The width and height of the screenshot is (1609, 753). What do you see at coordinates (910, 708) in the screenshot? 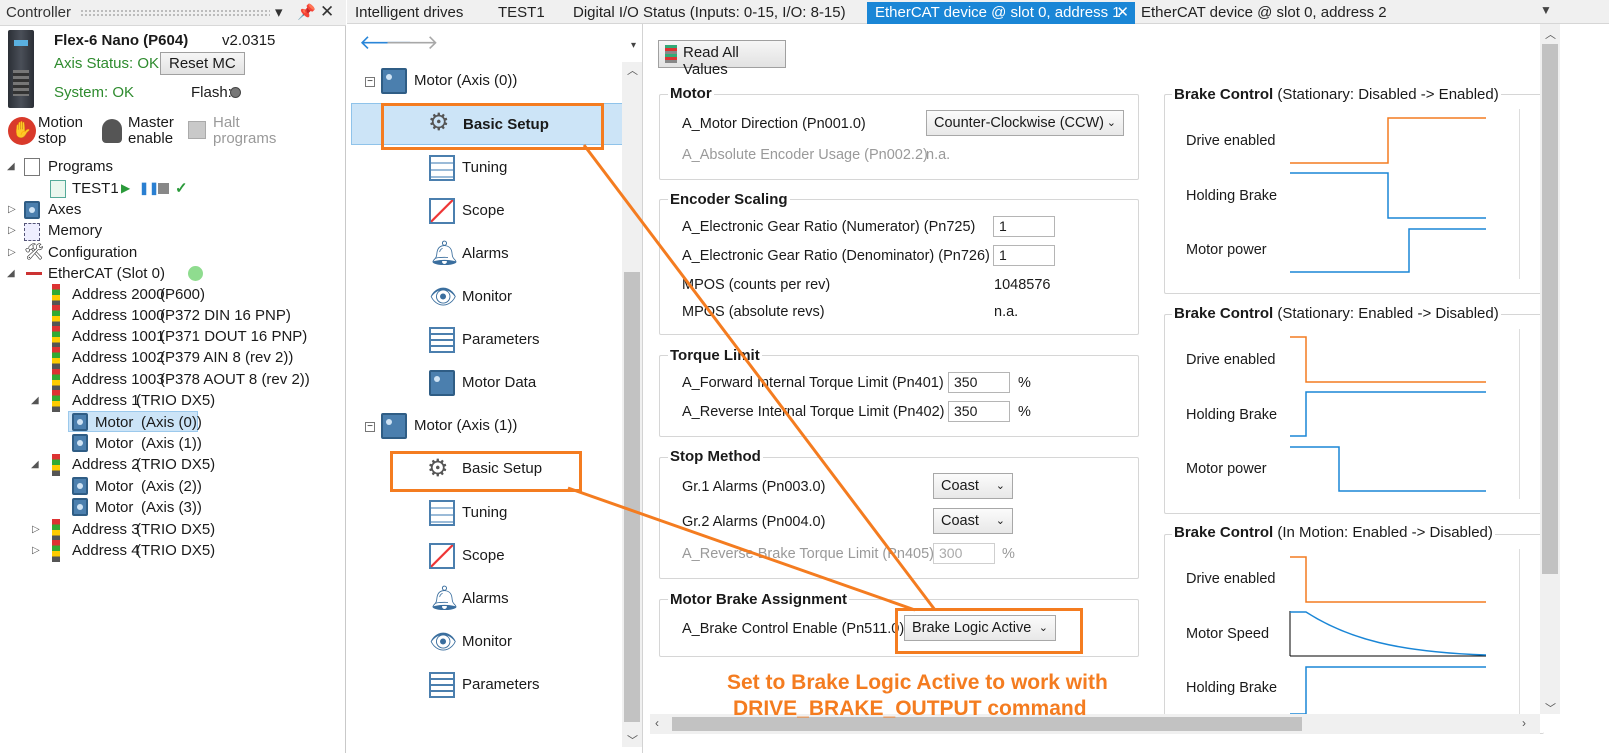
I see `annotation-text-line-2: DRIVE_BRAKE_OUTPUT command` at bounding box center [910, 708].